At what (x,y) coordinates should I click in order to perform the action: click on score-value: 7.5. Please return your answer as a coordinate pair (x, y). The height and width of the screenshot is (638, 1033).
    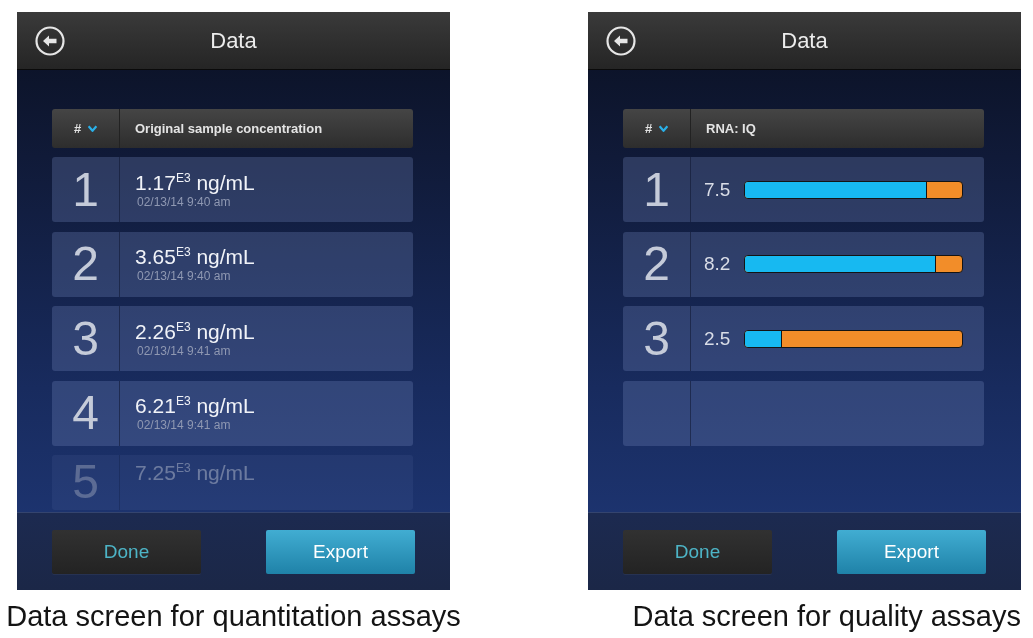
    Looking at the image, I should click on (718, 189).